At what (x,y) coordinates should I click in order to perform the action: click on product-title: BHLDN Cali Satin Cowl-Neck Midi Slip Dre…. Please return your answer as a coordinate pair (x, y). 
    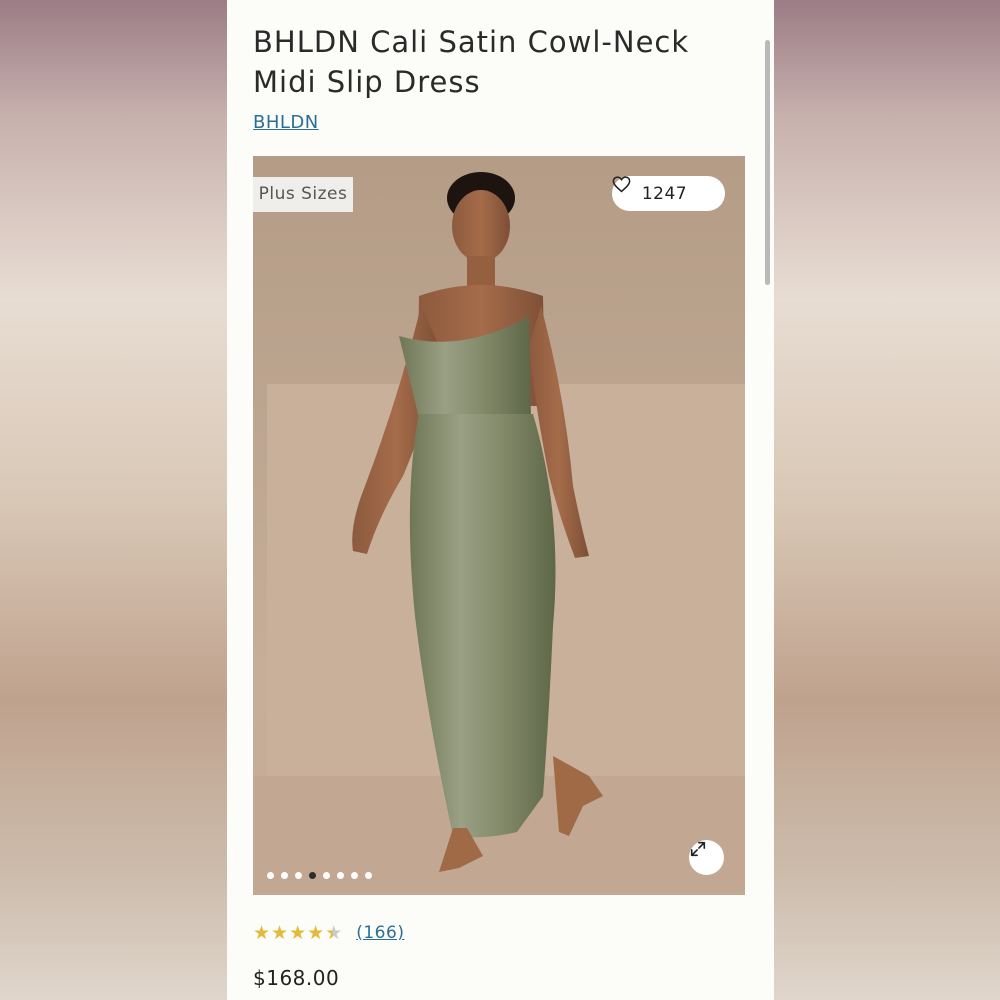
    Looking at the image, I should click on (471, 62).